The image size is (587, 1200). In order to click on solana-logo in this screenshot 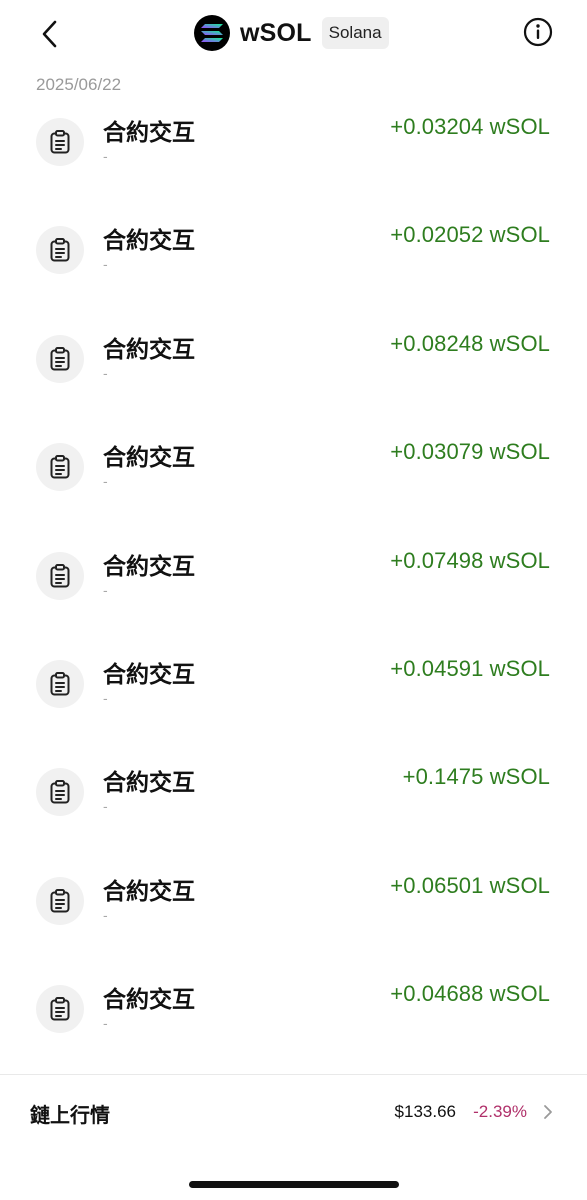, I will do `click(212, 33)`.